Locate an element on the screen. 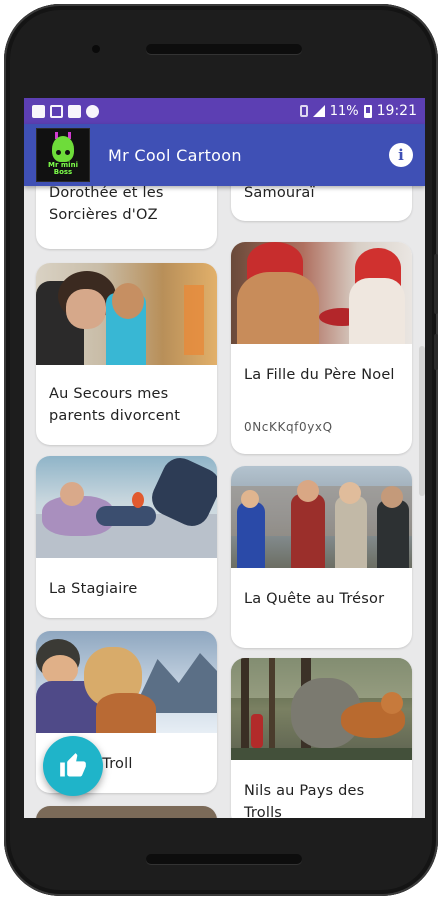  battery-icon is located at coordinates (367, 111).